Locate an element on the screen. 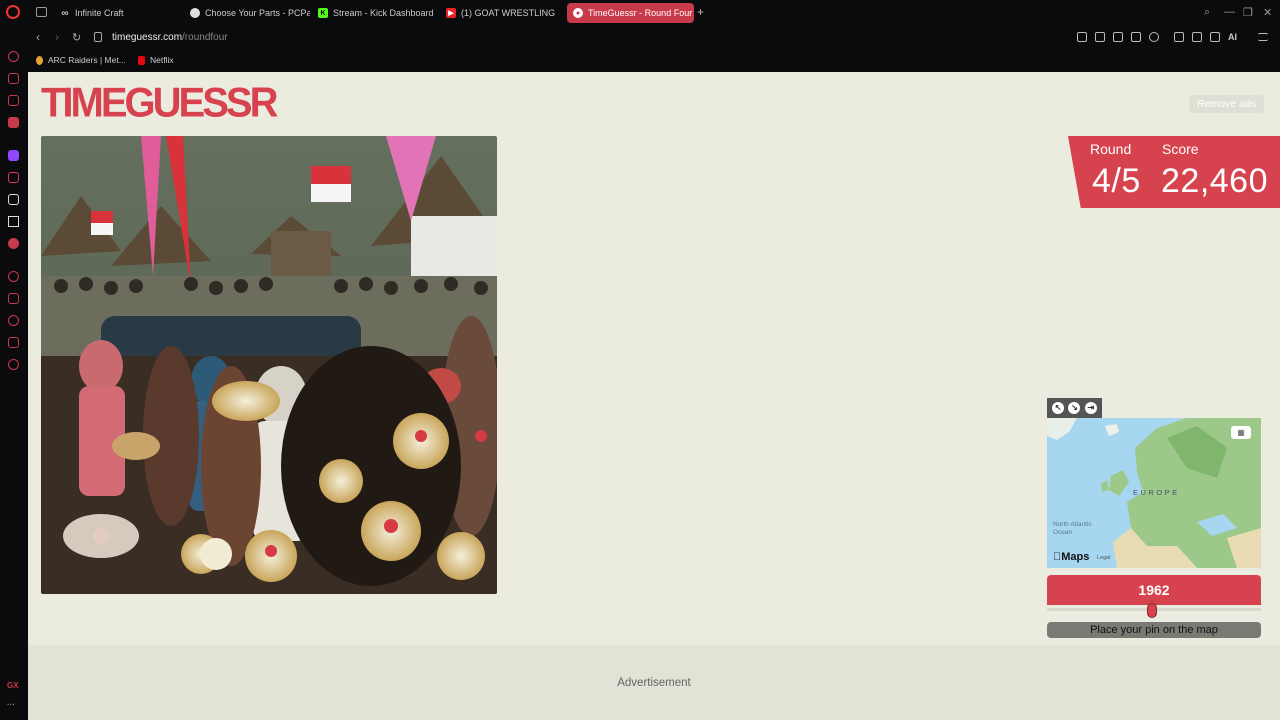 The height and width of the screenshot is (720, 1280). tiktok-icon is located at coordinates (13, 199).